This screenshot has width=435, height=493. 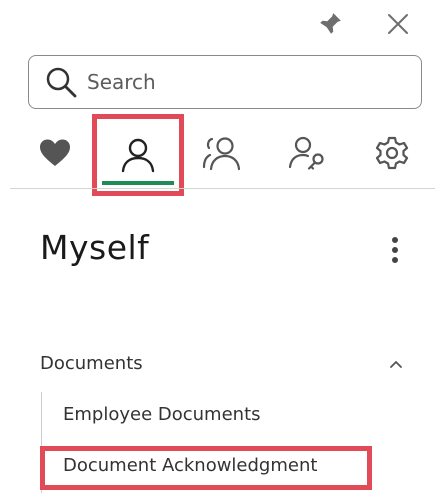 I want to click on search-field, so click(x=225, y=82).